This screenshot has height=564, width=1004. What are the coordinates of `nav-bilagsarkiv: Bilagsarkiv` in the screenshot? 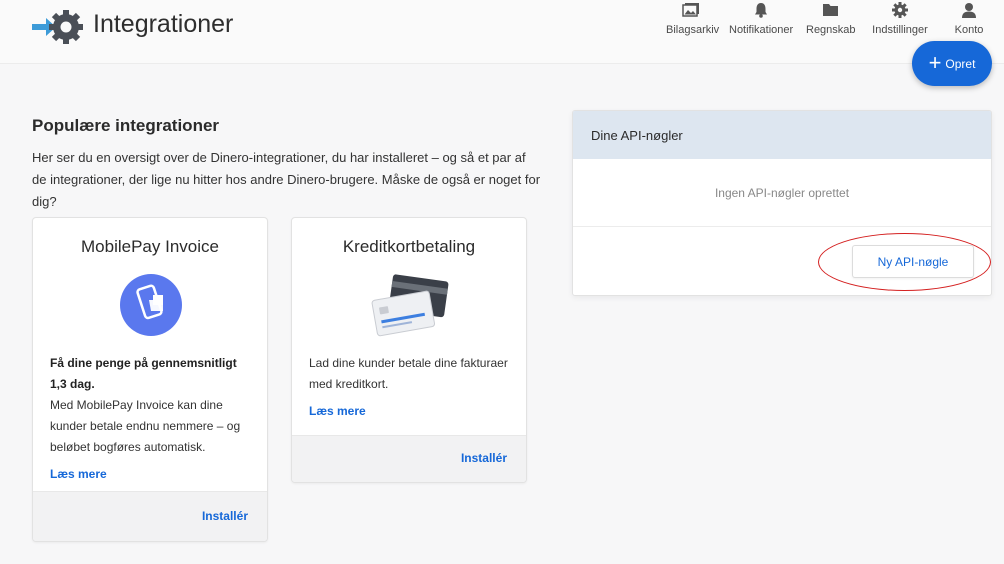 It's located at (693, 19).